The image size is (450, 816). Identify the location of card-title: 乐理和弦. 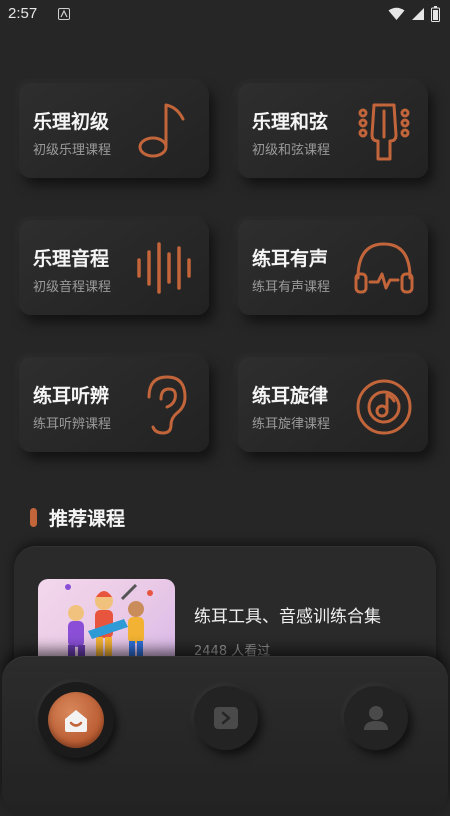
(290, 122).